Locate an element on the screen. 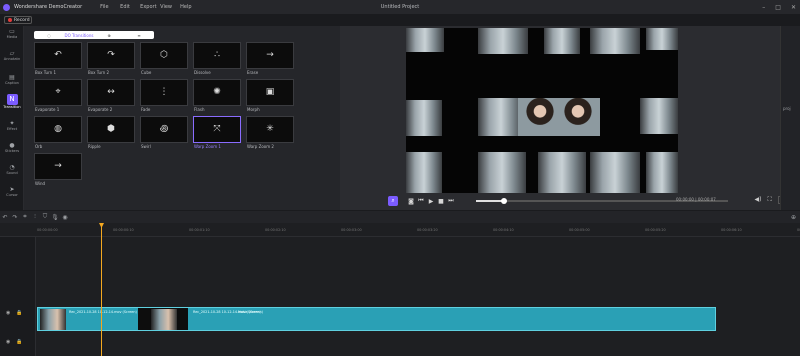 Image resolution: width=800 pixels, height=356 pixels. mic-icon: 🎙 is located at coordinates (55, 217).